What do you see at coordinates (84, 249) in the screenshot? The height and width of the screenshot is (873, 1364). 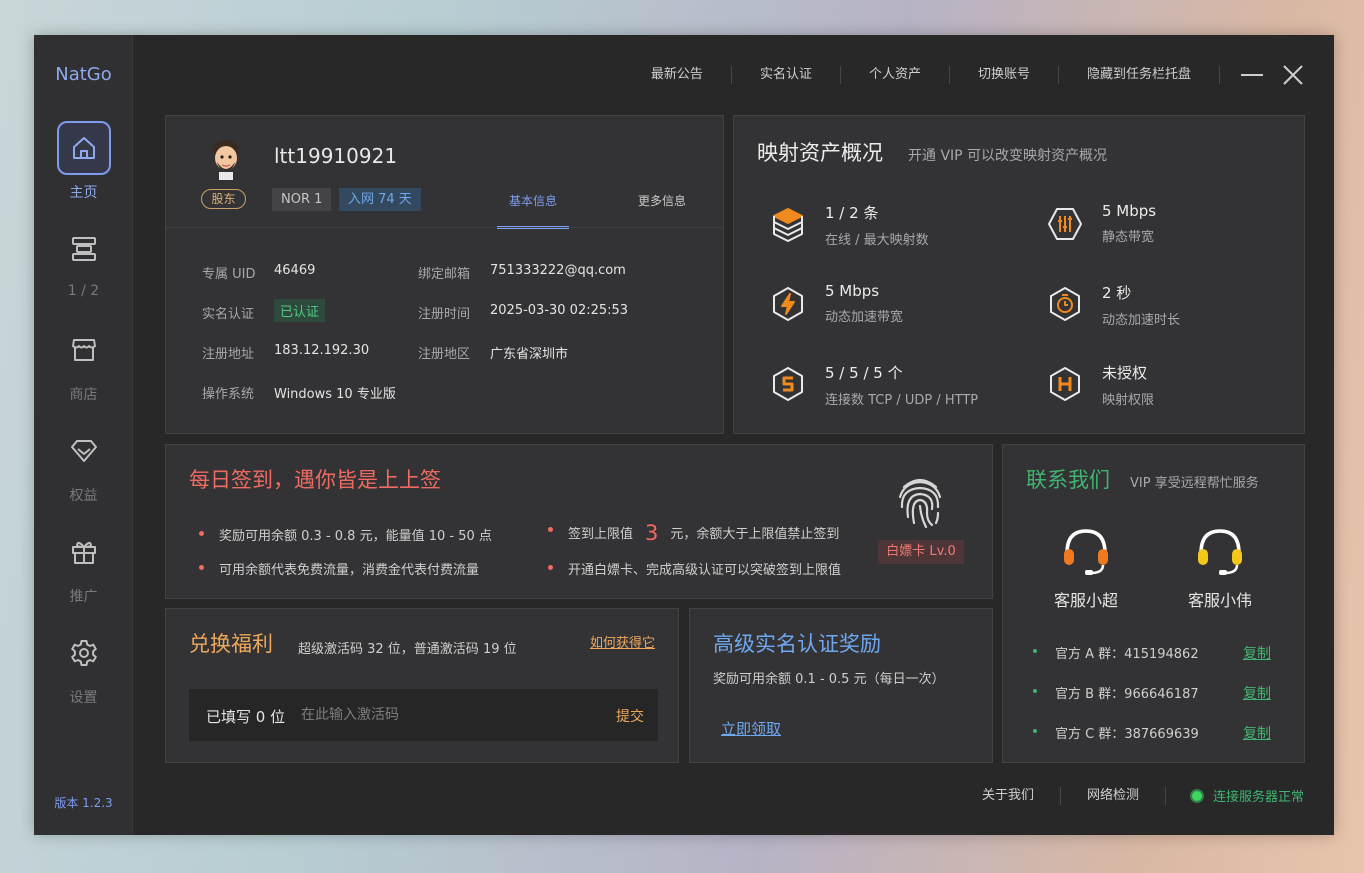 I see `mapping-icon` at bounding box center [84, 249].